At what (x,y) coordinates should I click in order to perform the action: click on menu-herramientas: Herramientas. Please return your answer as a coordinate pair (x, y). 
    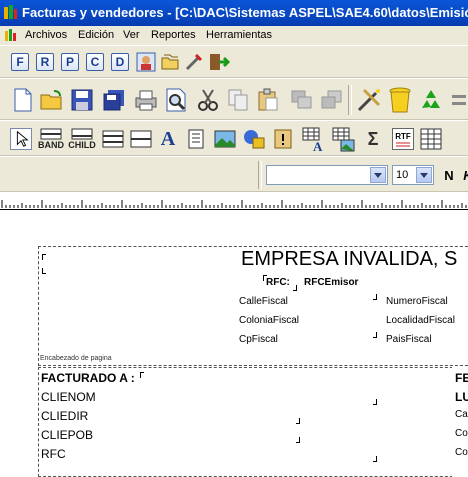
    Looking at the image, I should click on (239, 35).